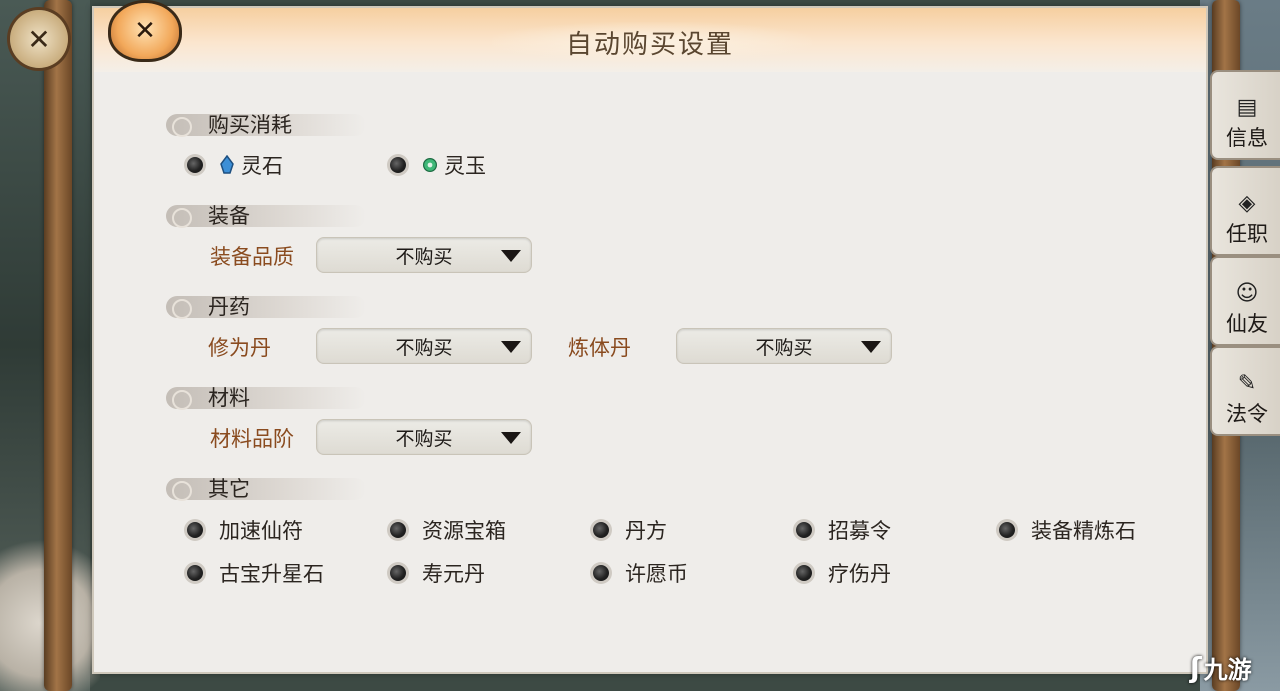 The image size is (1280, 691). What do you see at coordinates (464, 531) in the screenshot?
I see `radio-label: 资源宝箱` at bounding box center [464, 531].